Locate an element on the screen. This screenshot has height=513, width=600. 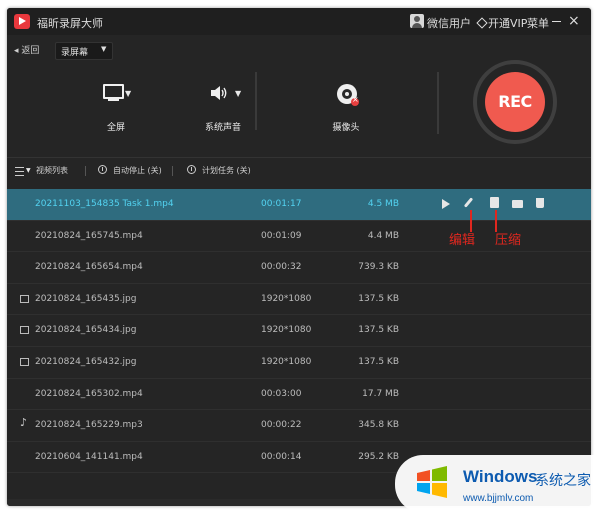
user-avatar-icon is located at coordinates (417, 21).